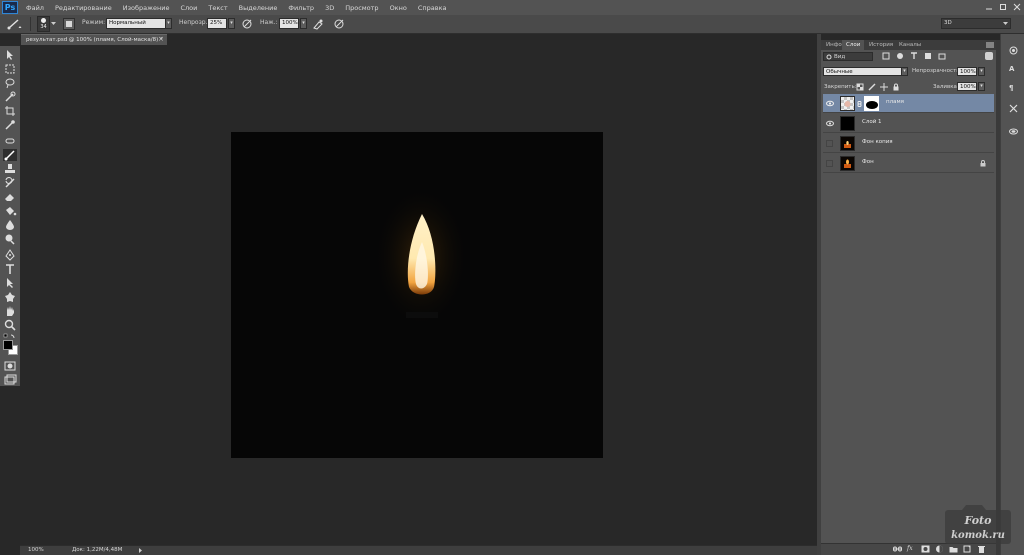 This screenshot has height=555, width=1024. I want to click on flow-slider-icon: ▾, so click(303, 23).